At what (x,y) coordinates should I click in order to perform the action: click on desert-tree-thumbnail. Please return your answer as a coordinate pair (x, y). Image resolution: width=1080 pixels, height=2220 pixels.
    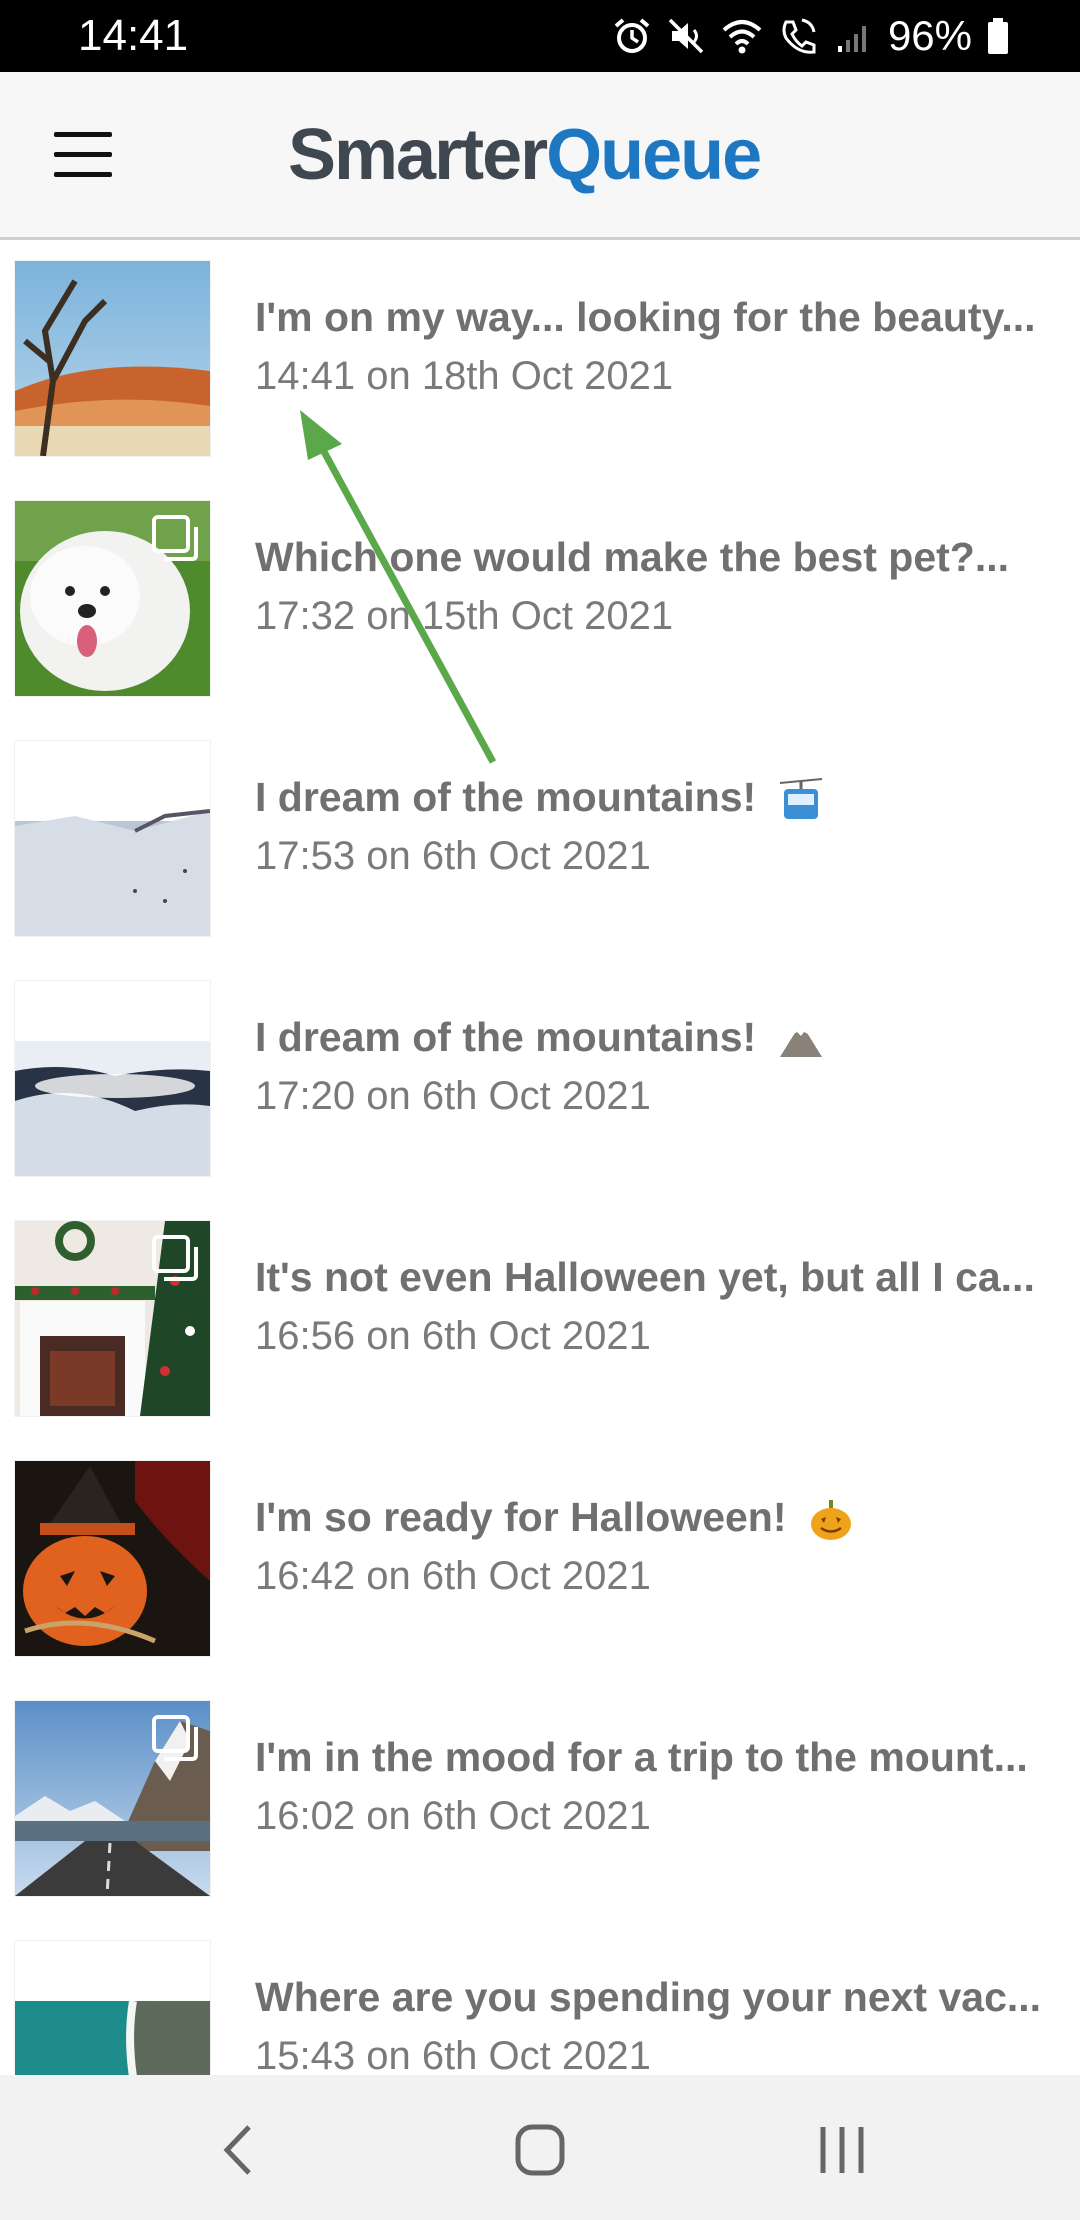
    Looking at the image, I should click on (112, 358).